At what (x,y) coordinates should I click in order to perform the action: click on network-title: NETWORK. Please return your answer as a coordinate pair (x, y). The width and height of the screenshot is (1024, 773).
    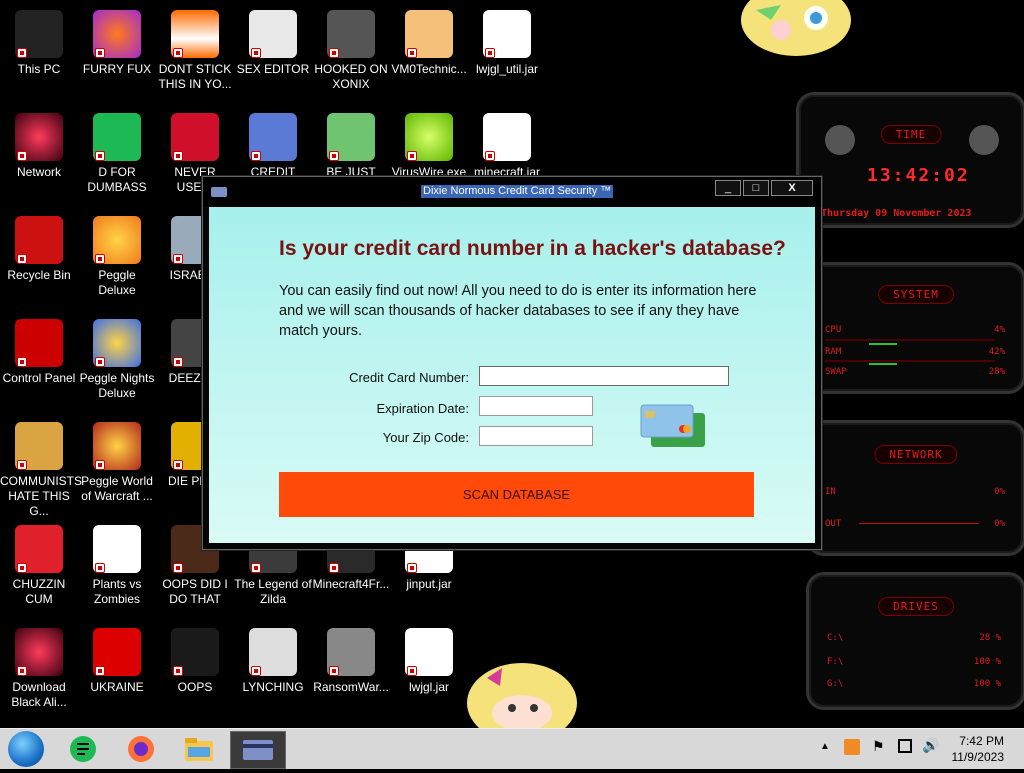
    Looking at the image, I should click on (916, 454).